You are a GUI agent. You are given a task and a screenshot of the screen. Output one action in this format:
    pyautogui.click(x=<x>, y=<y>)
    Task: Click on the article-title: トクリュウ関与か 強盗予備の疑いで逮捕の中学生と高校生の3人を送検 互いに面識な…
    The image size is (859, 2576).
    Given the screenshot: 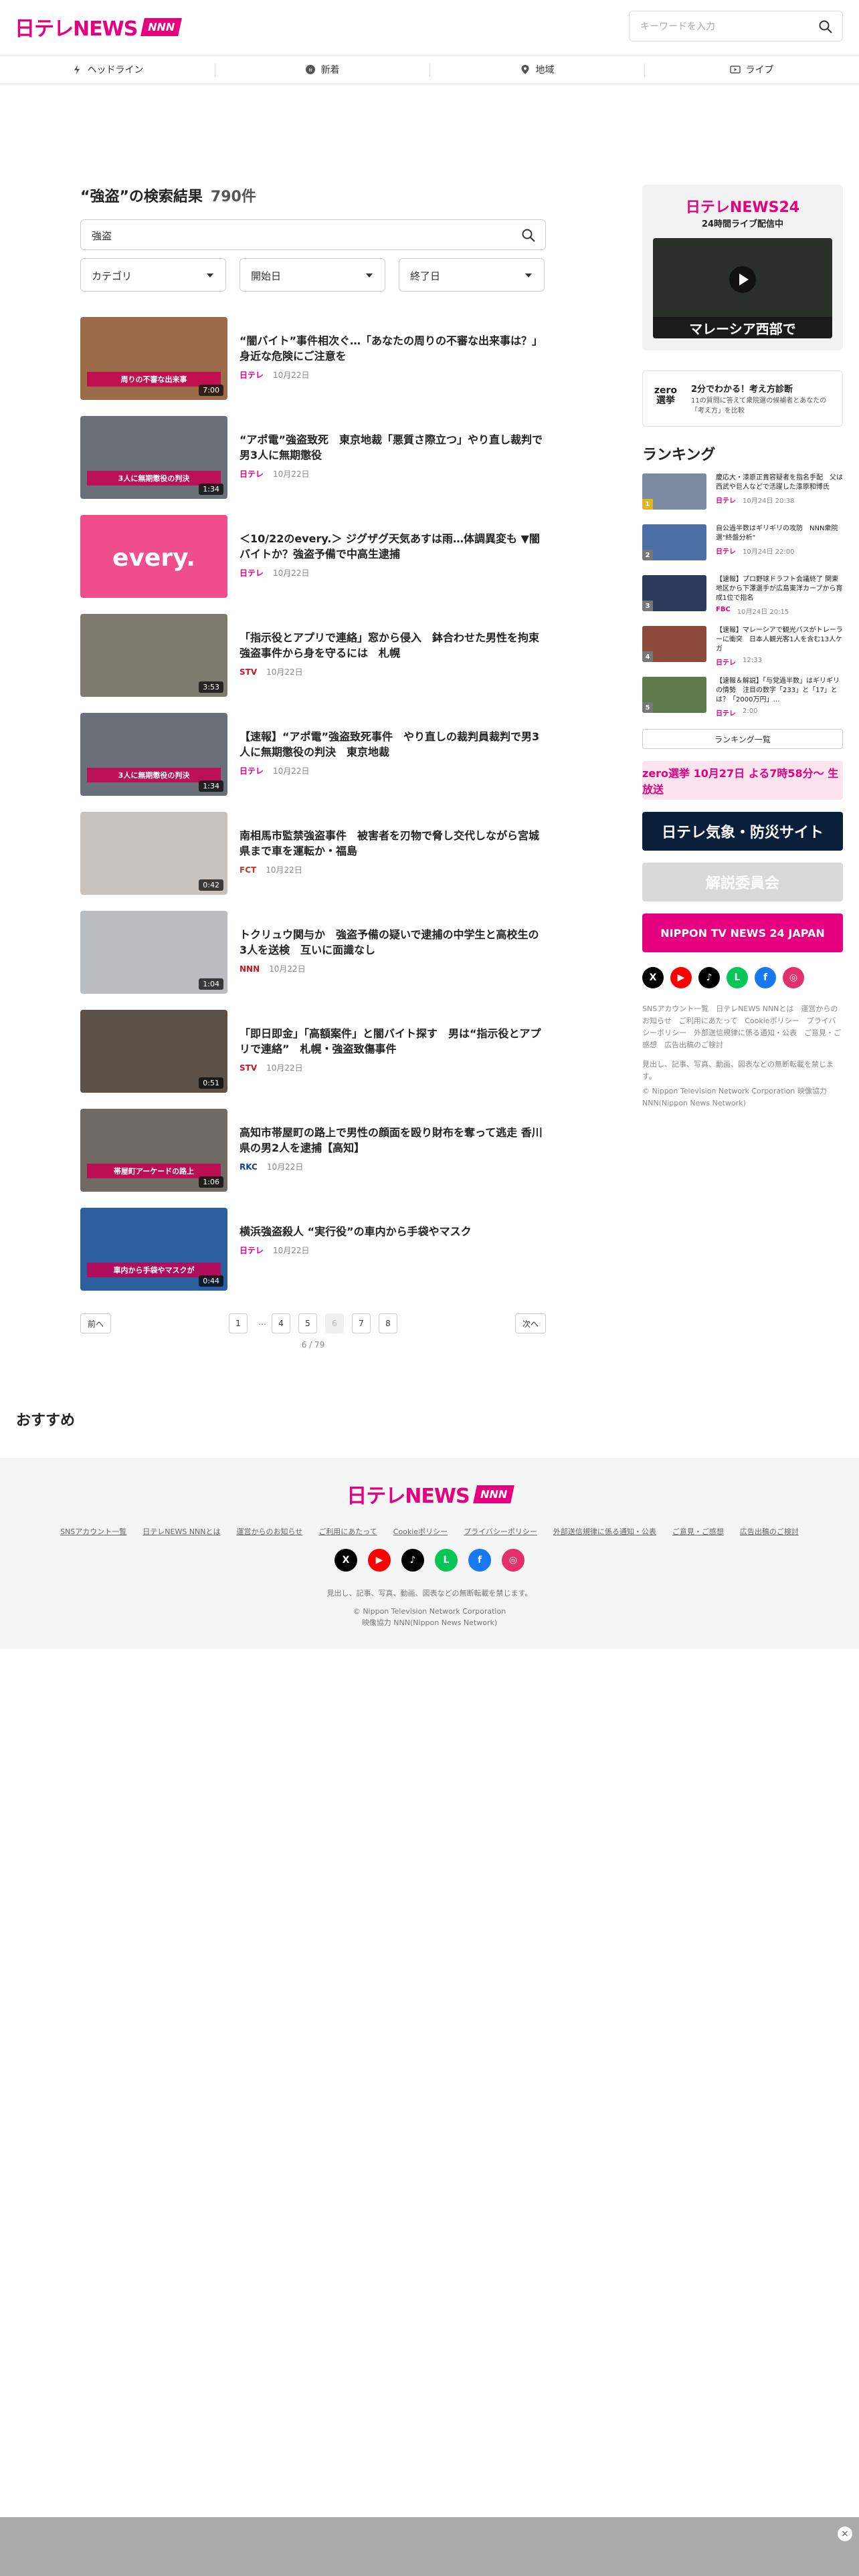 What is the action you would take?
    pyautogui.click(x=393, y=942)
    